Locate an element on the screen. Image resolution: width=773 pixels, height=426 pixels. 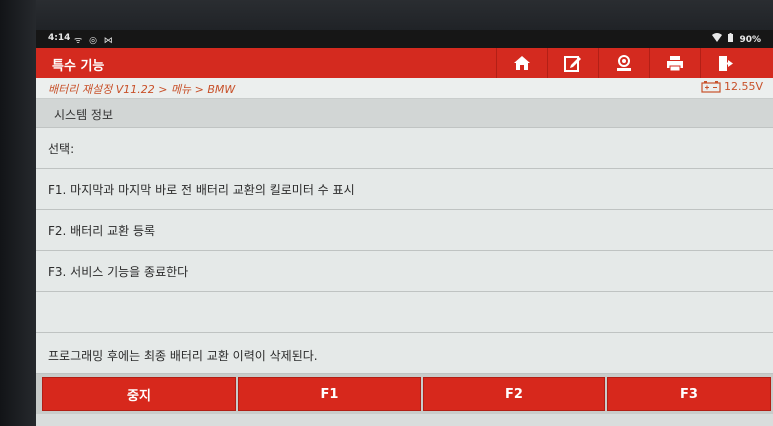
stop-button-label: 중지 is located at coordinates (139, 396).